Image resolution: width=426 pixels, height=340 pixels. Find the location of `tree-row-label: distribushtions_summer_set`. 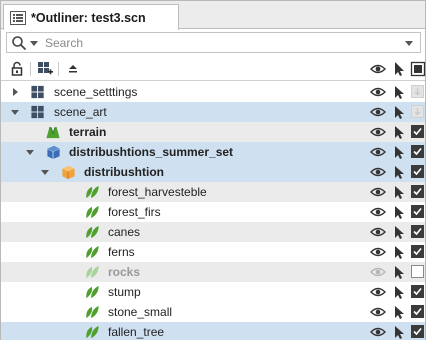

tree-row-label: distribushtions_summer_set is located at coordinates (151, 152).